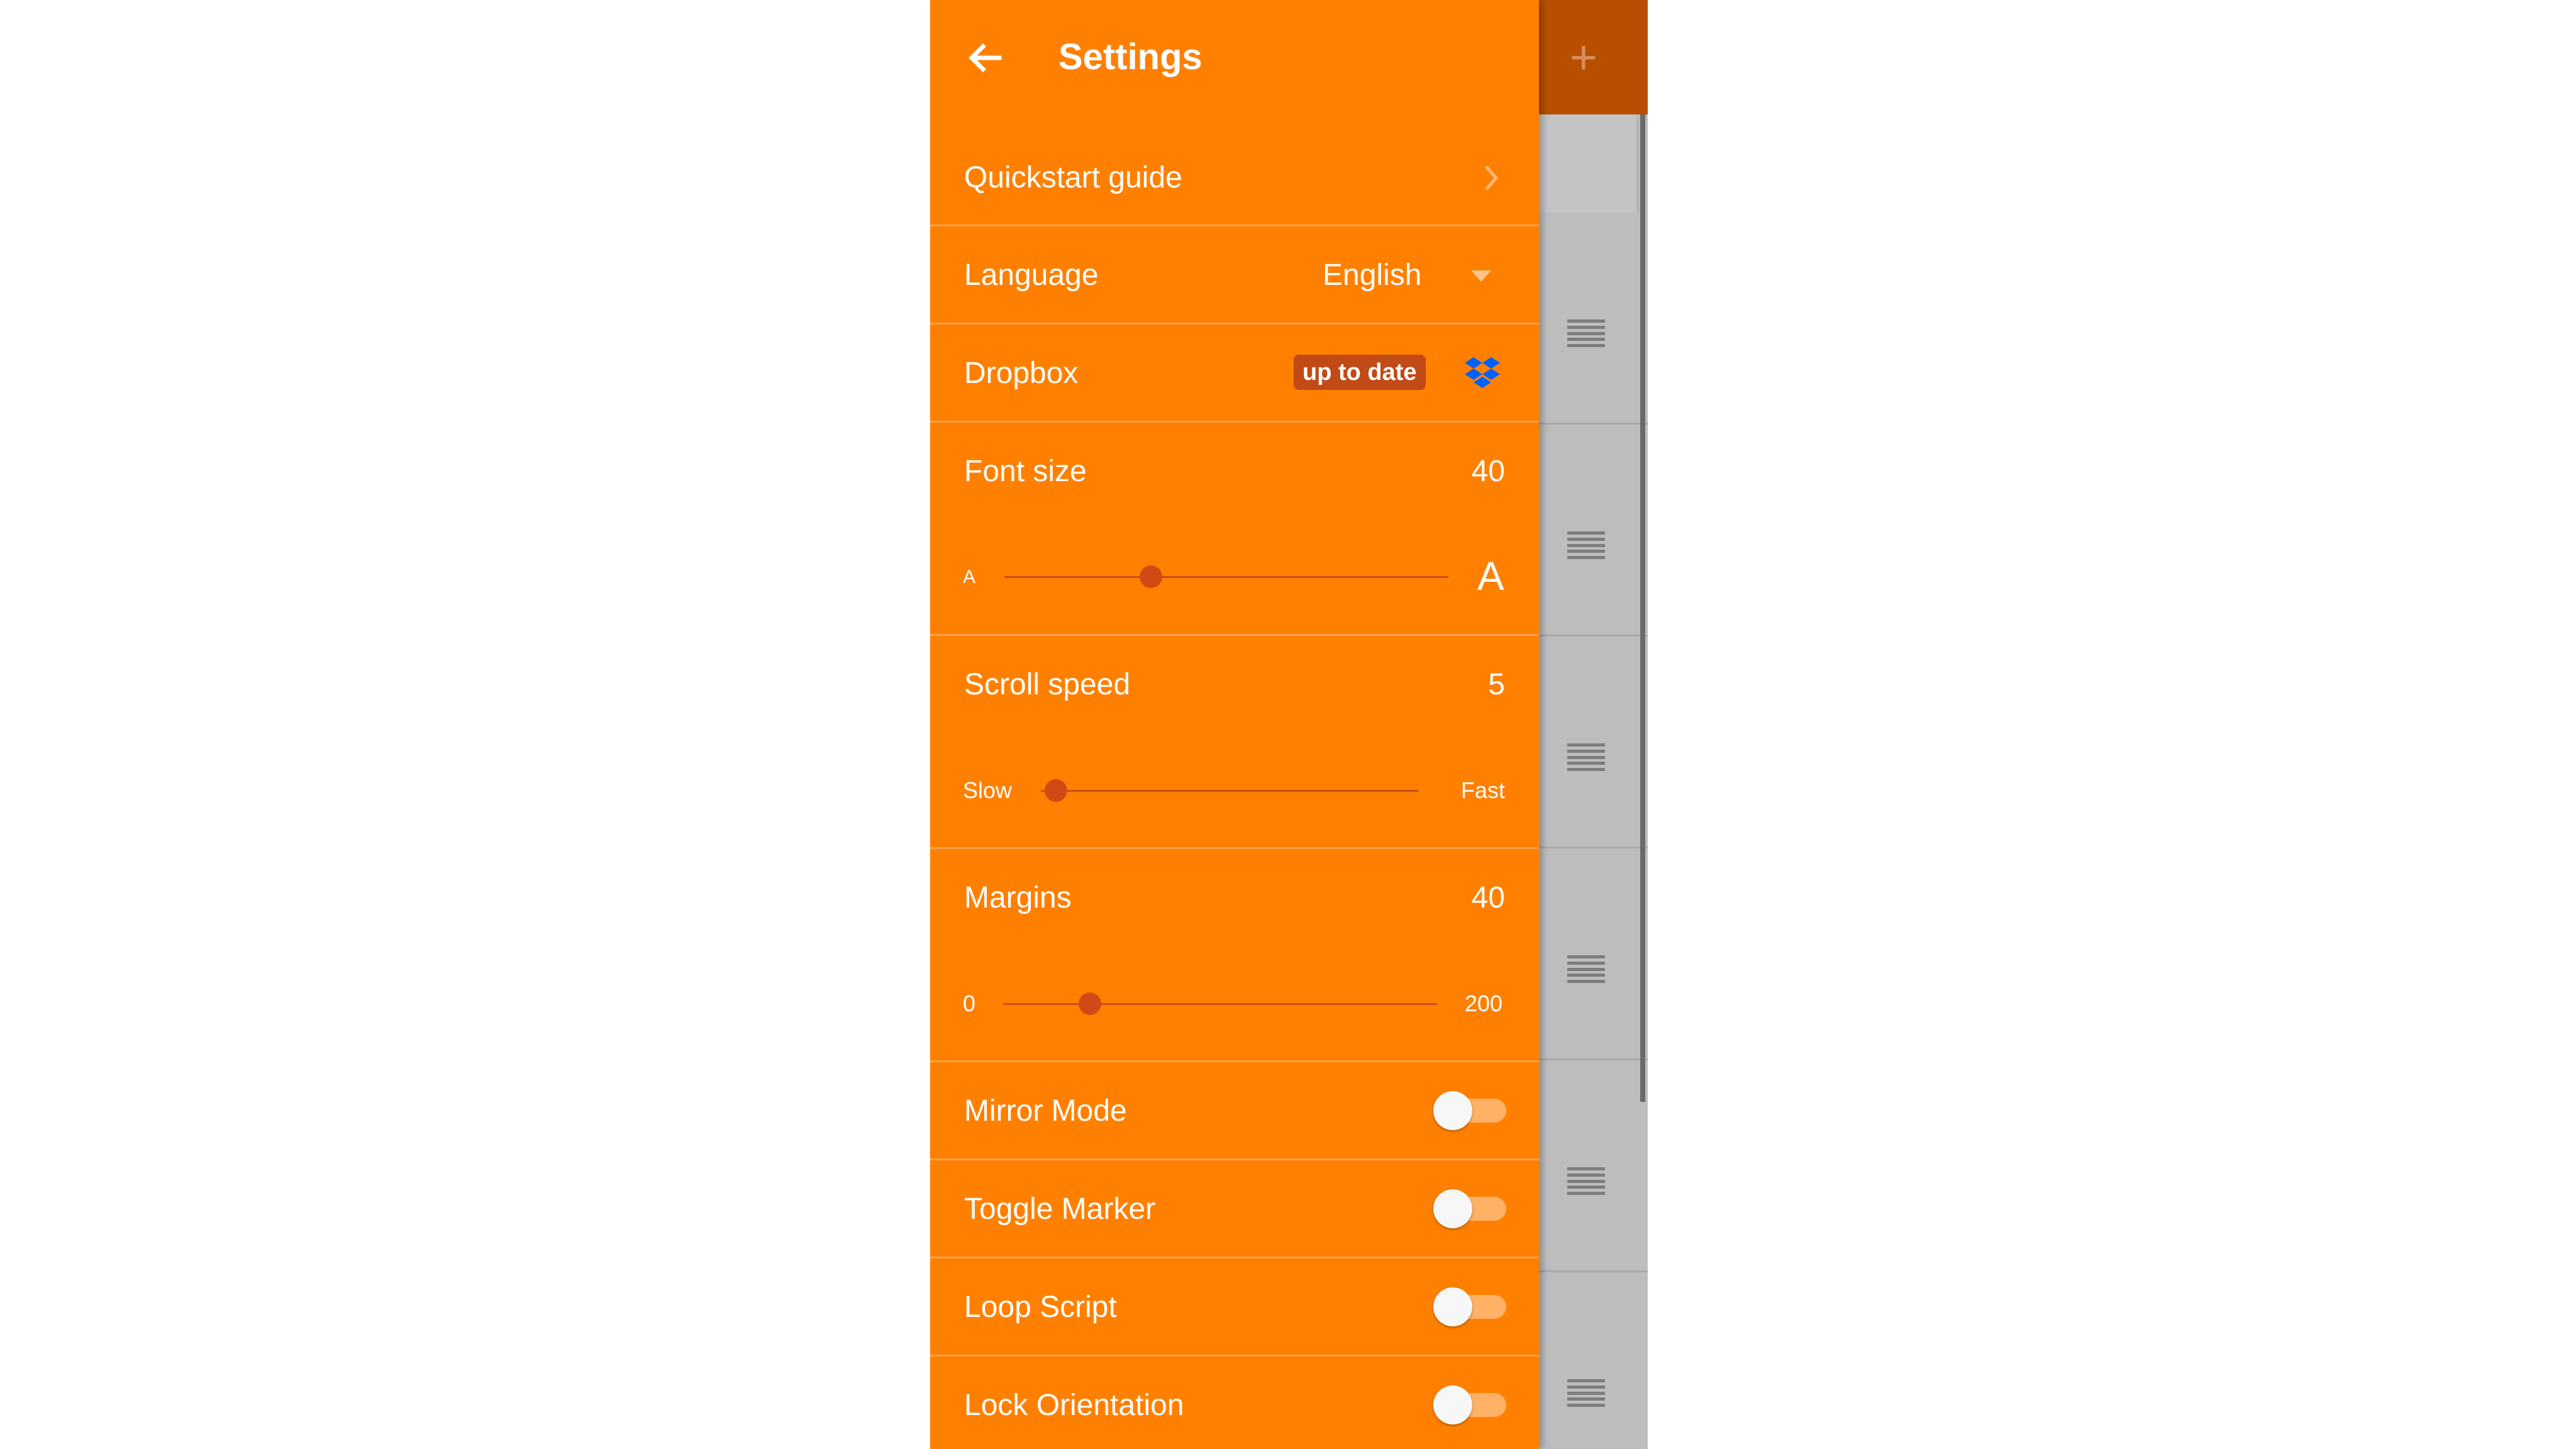 This screenshot has height=1449, width=2576. I want to click on mirror-mode-toggle, so click(1471, 1110).